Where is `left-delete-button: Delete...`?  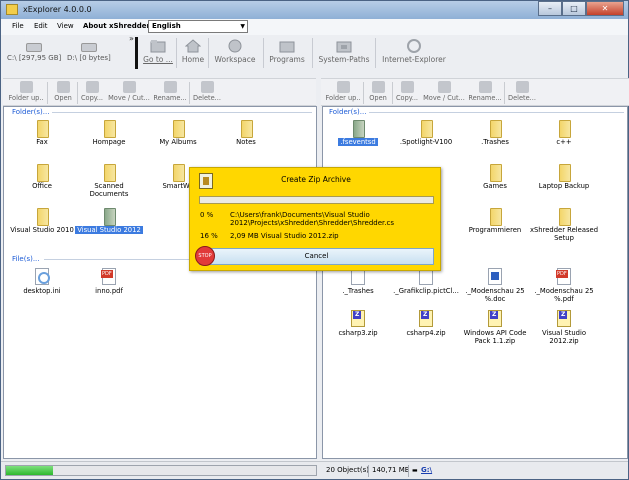
left-delete-button: Delete... is located at coordinates (207, 93).